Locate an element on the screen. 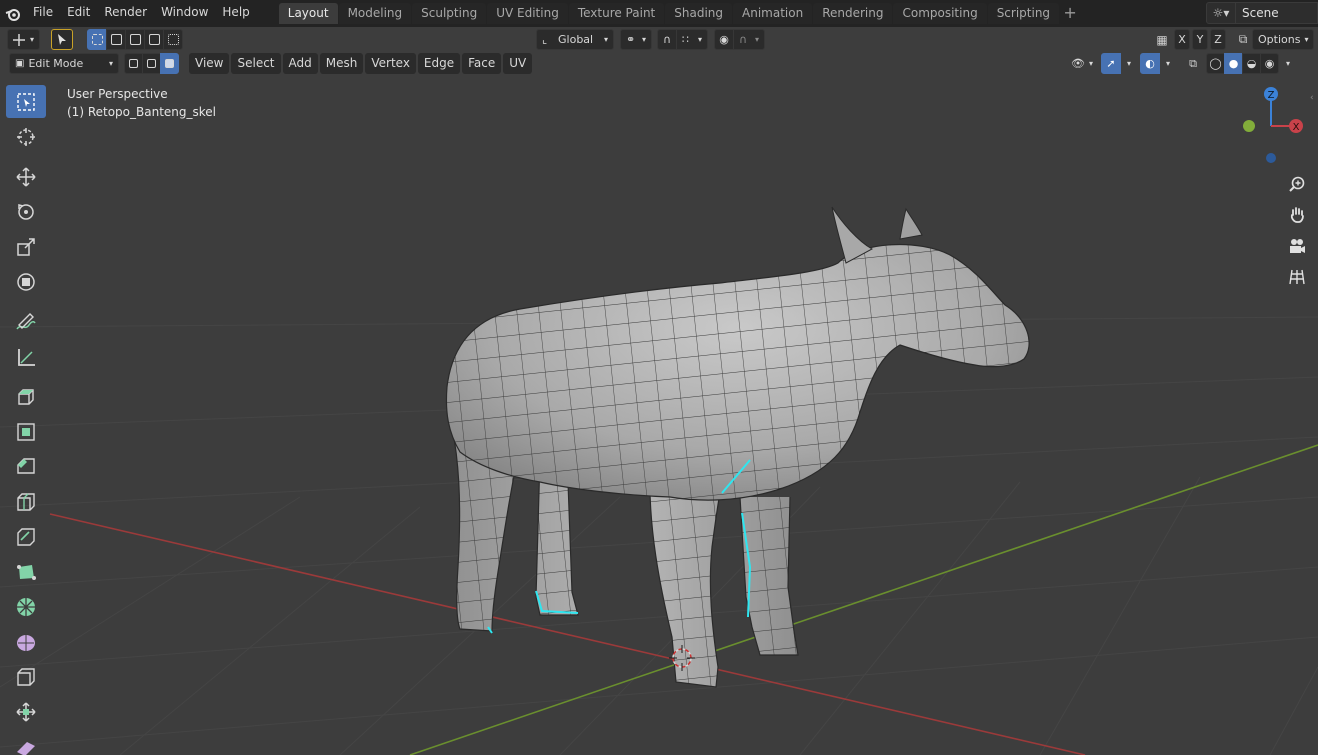  tab-compositing: Compositing is located at coordinates (940, 13).